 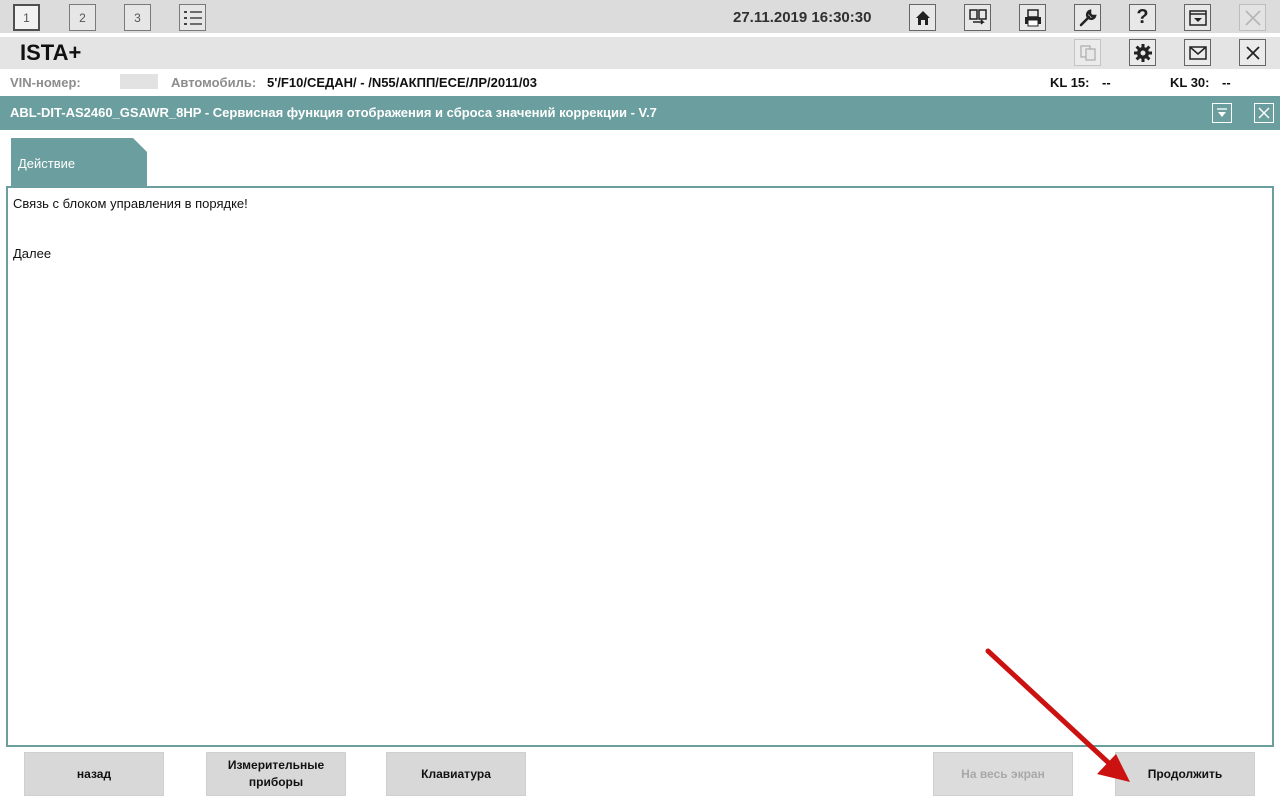 I want to click on next-text: Далее, so click(x=32, y=253).